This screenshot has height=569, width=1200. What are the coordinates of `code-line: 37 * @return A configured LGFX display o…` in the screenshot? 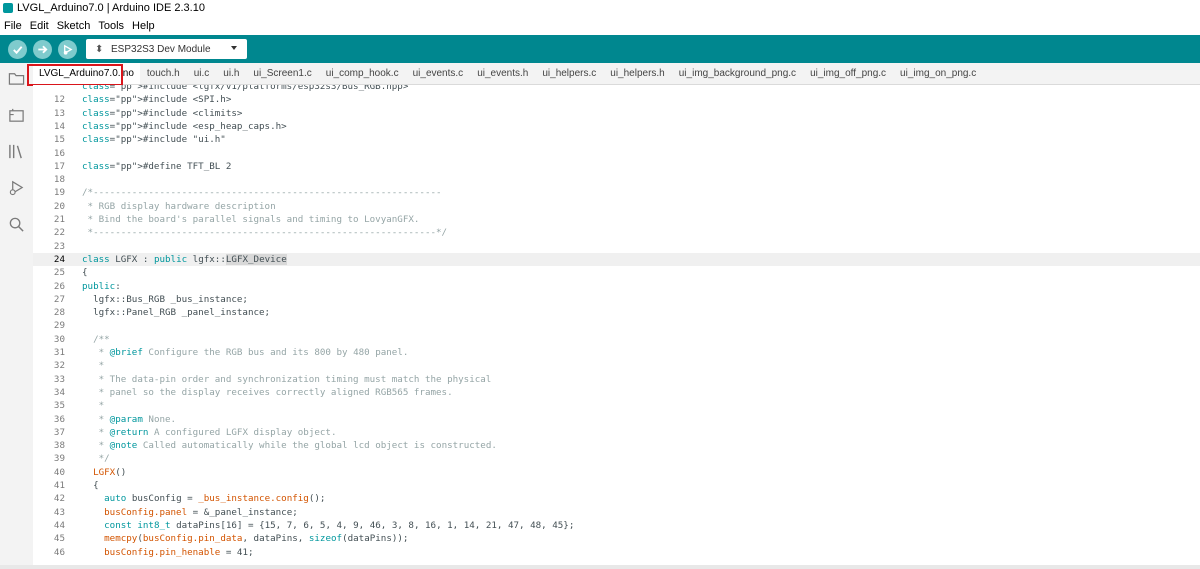 It's located at (616, 432).